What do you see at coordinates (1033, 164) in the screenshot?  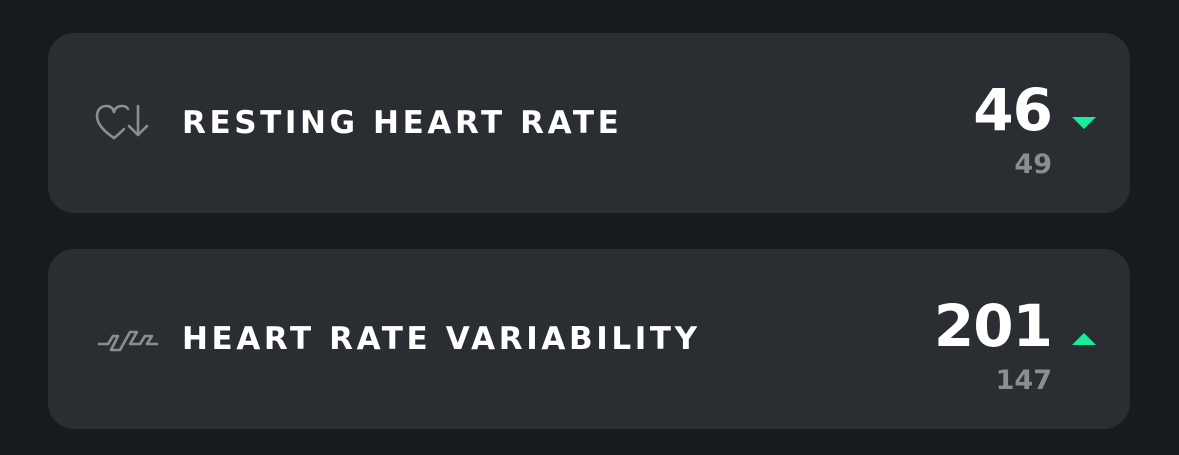 I see `metric-baseline: 49` at bounding box center [1033, 164].